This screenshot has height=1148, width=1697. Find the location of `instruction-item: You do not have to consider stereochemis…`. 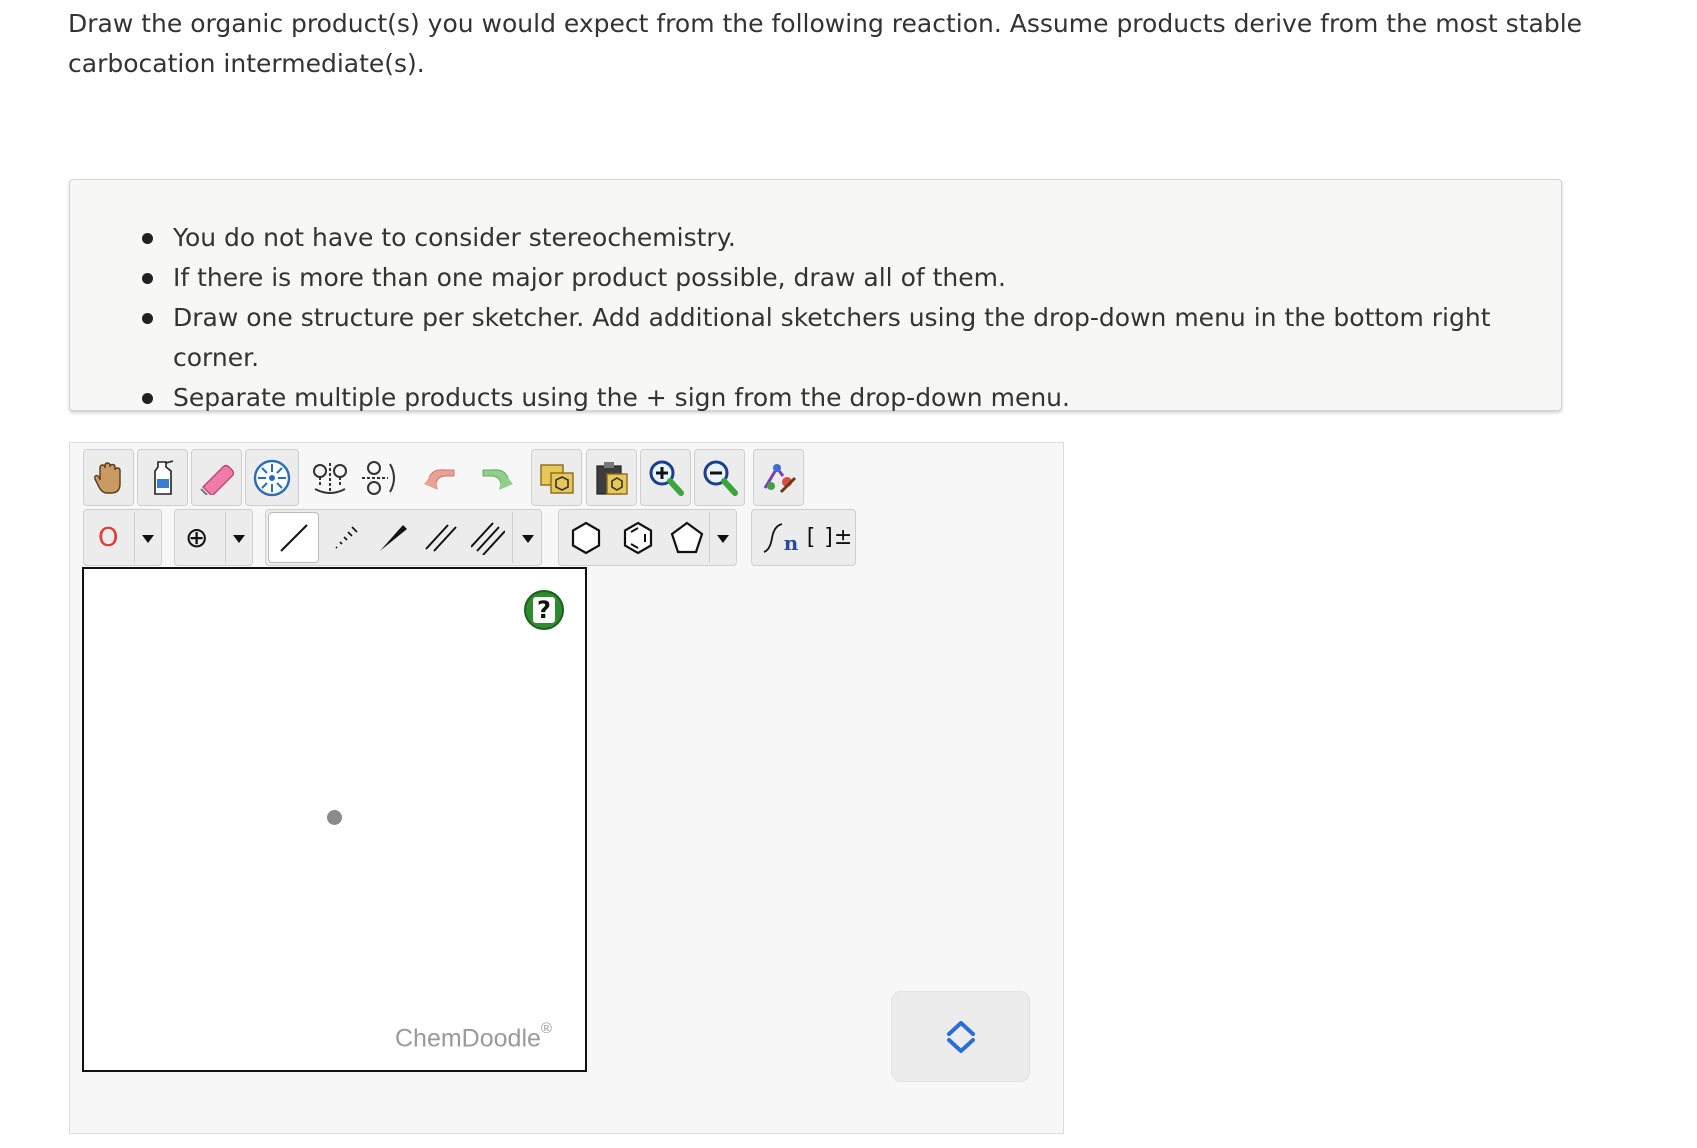

instruction-item: You do not have to consider stereochemis… is located at coordinates (848, 238).